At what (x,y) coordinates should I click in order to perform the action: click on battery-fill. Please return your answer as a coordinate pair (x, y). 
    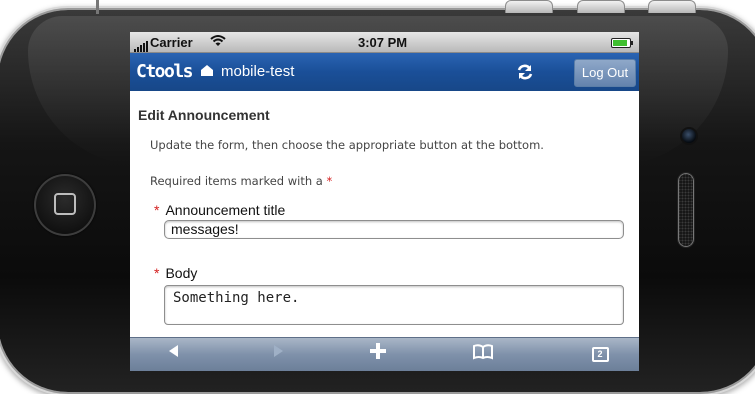
    Looking at the image, I should click on (620, 43).